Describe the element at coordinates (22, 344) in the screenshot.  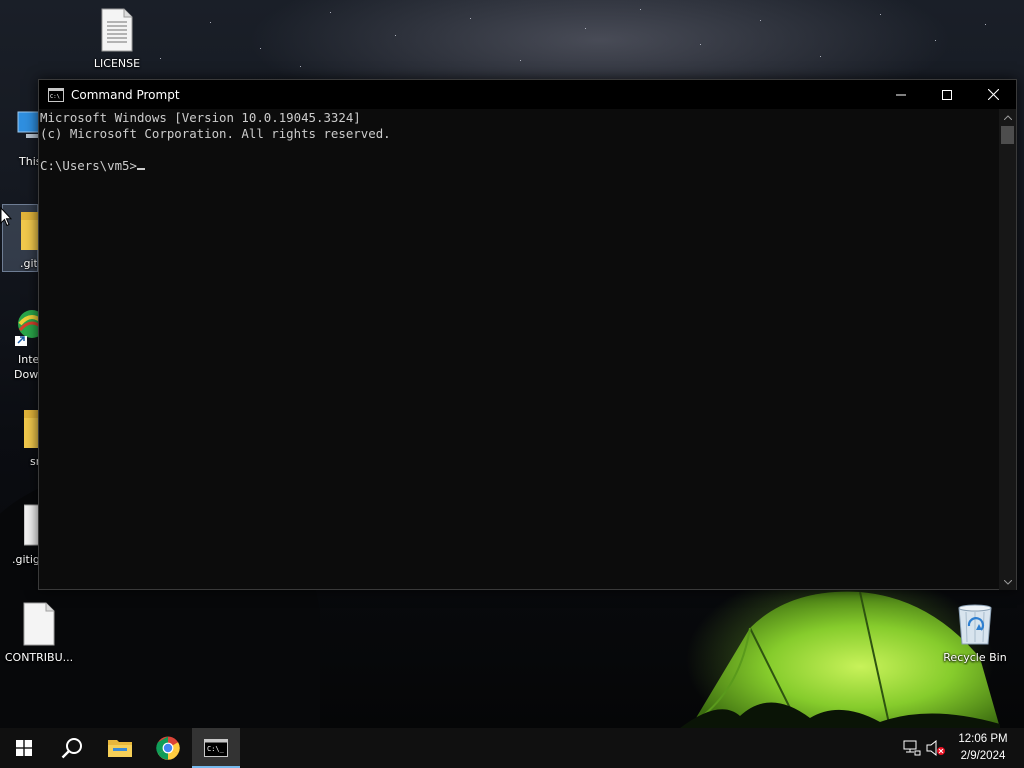
I see `desktop-icon-internet-download-manager: Inte Dow` at that location.